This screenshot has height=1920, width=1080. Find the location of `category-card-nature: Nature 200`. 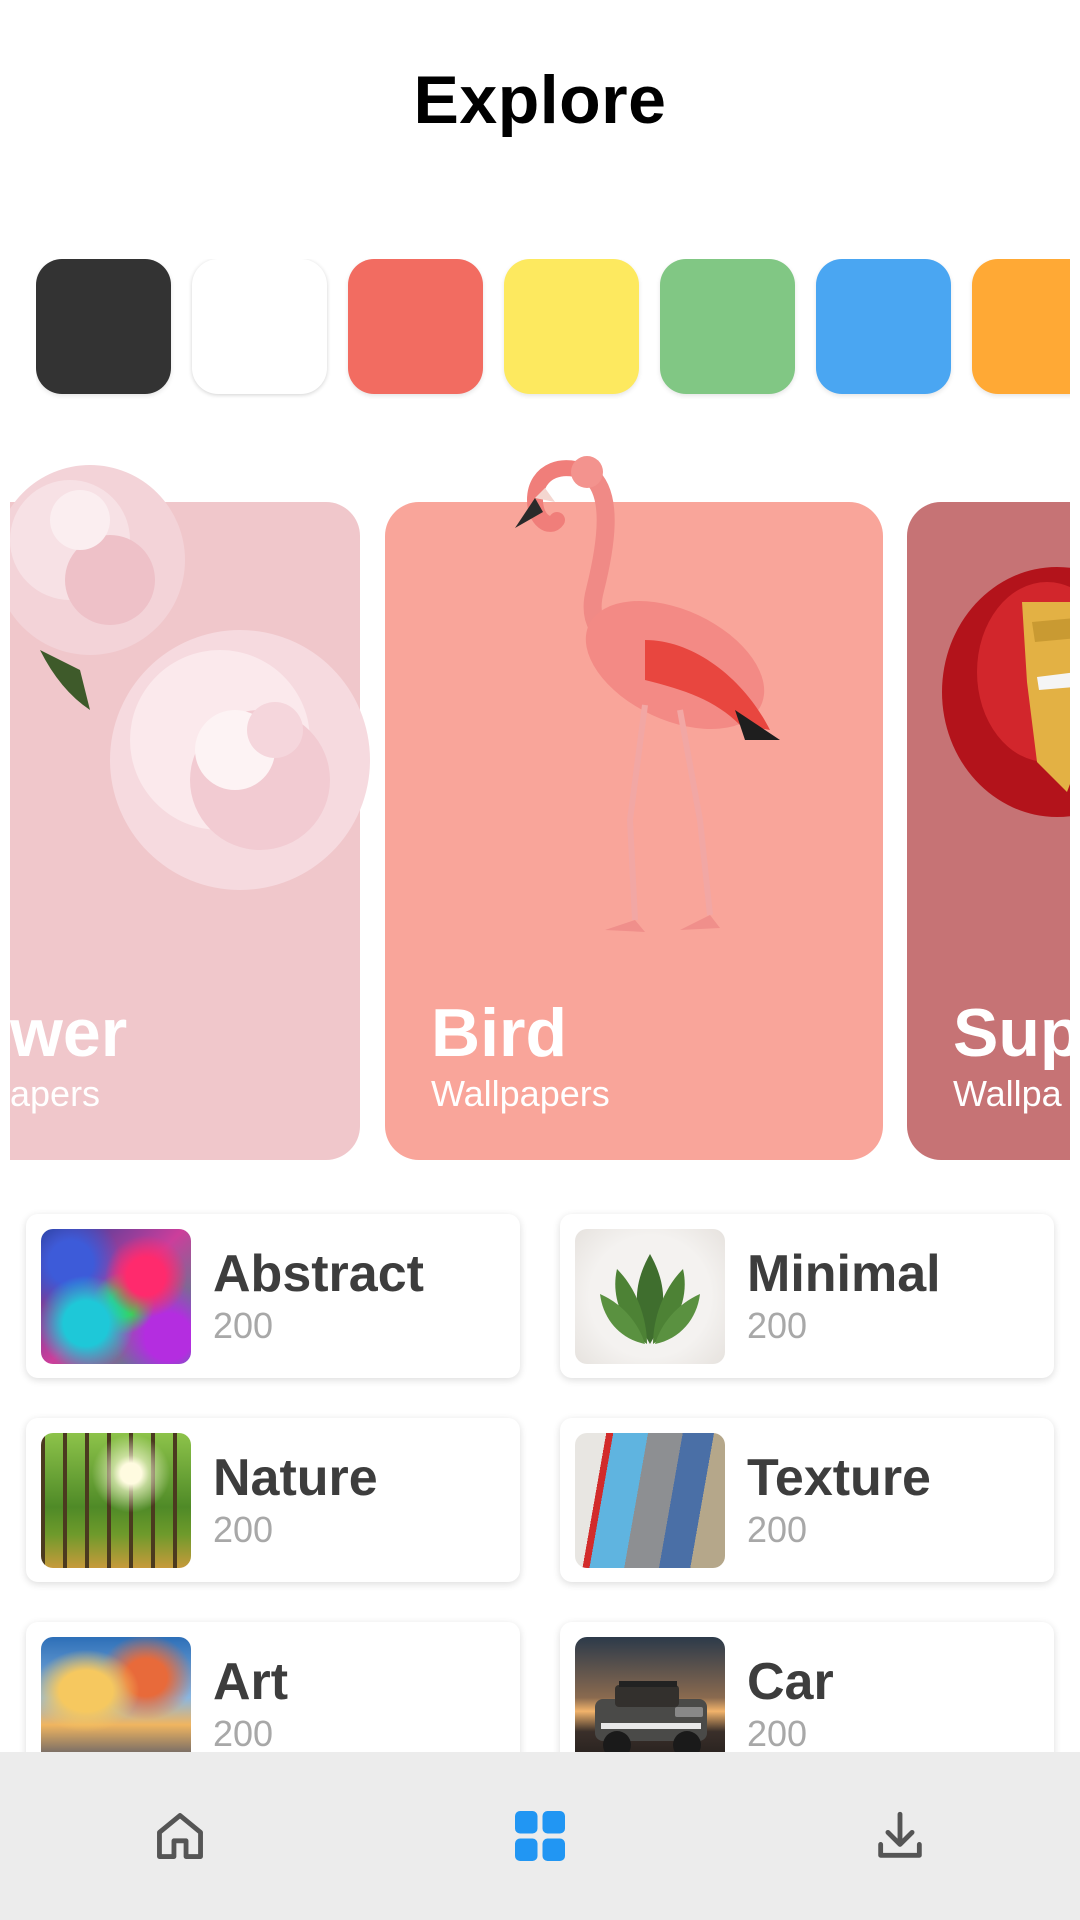

category-card-nature: Nature 200 is located at coordinates (273, 1500).